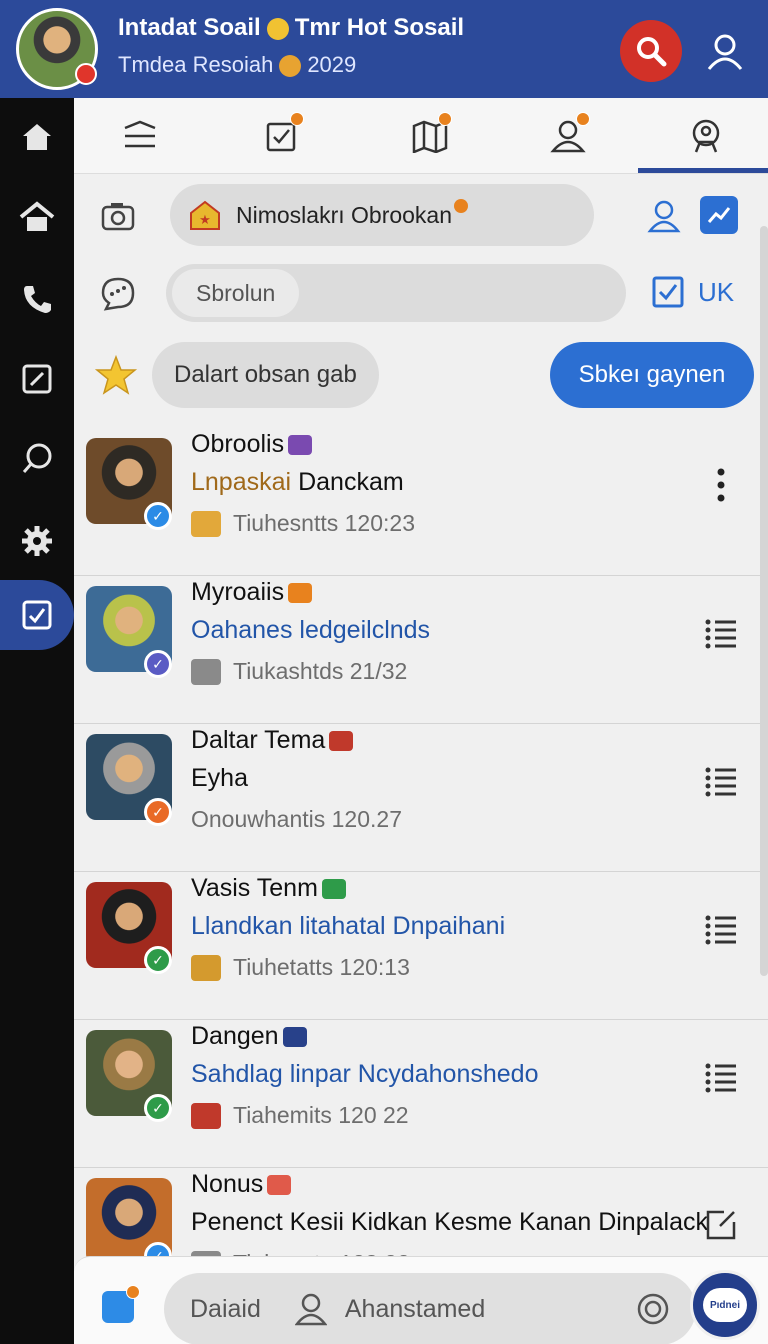 The height and width of the screenshot is (1344, 768). I want to click on primary-action-button: Sbkeı gaynen, so click(652, 375).